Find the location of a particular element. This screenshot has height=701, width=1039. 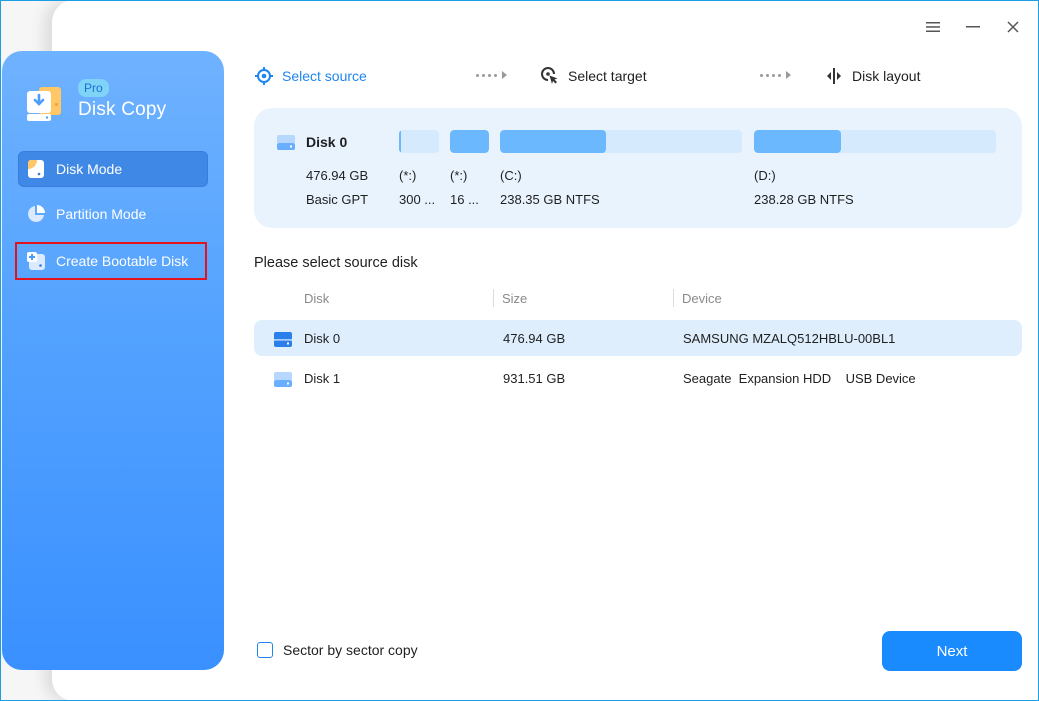

app-name: Disk Copy is located at coordinates (122, 109).